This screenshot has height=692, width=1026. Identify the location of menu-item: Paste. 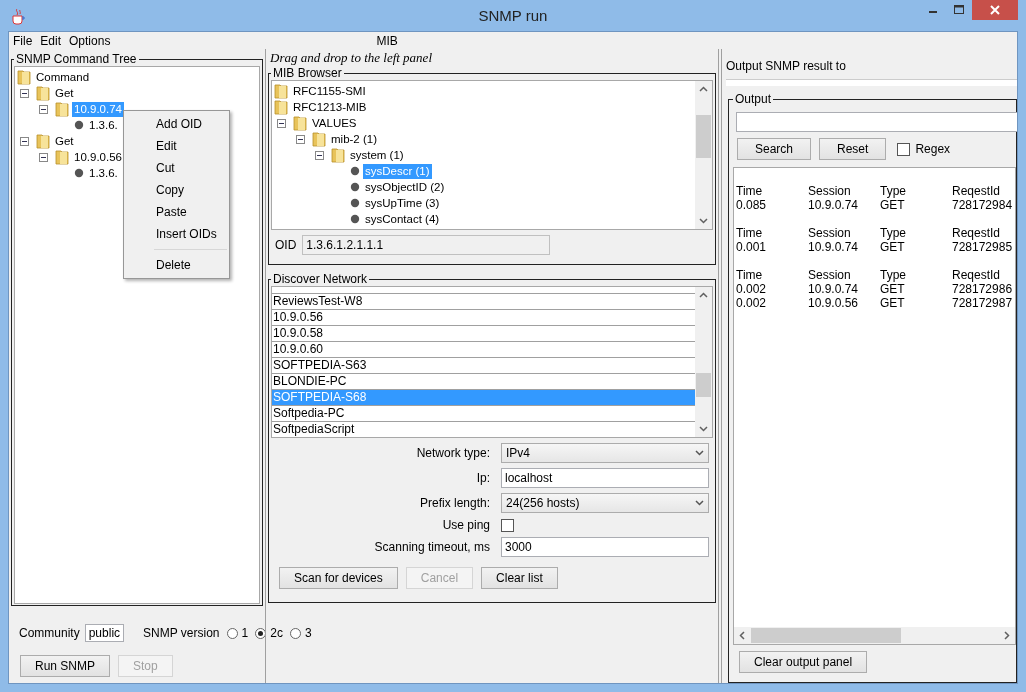
(176, 212).